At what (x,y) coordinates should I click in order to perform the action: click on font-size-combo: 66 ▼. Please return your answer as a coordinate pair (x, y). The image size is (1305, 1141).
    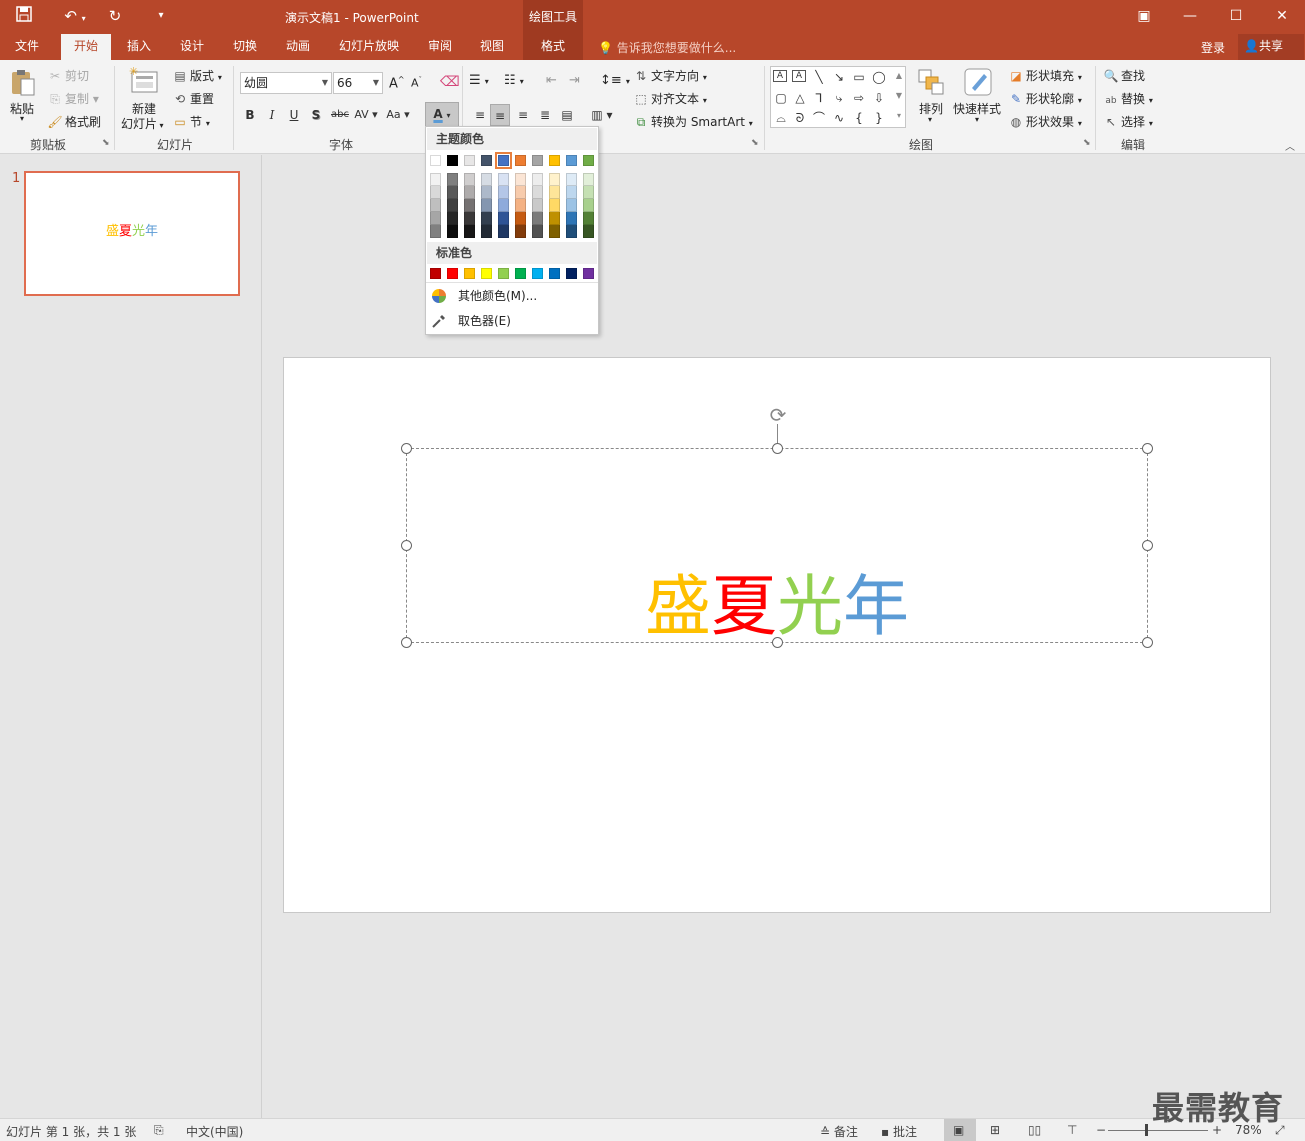
    Looking at the image, I should click on (358, 83).